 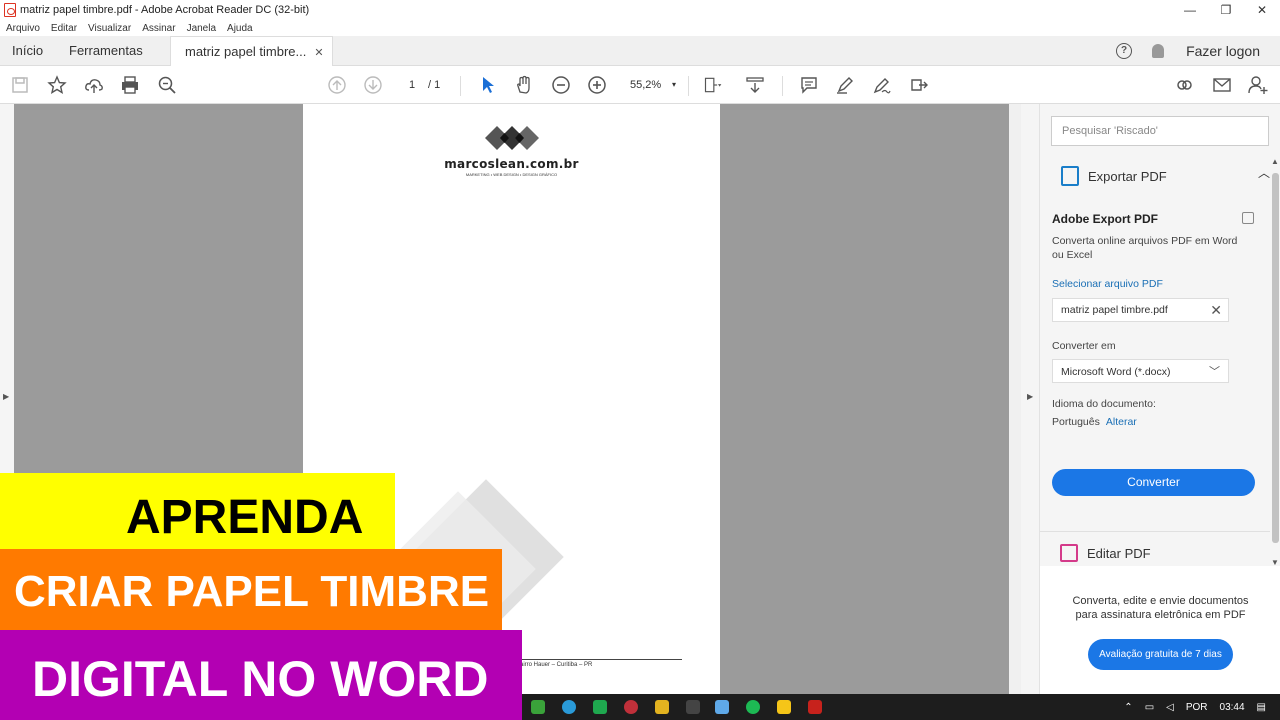 I want to click on system-tray: ⌃ ▭ ◁ POR 03:44 ▤, so click(x=1196, y=707).